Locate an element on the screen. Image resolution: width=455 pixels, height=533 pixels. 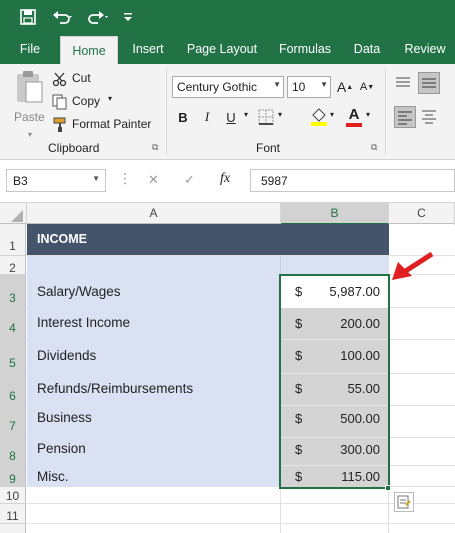
fill-color-dropdown-icon: ▾ is located at coordinates (332, 114).